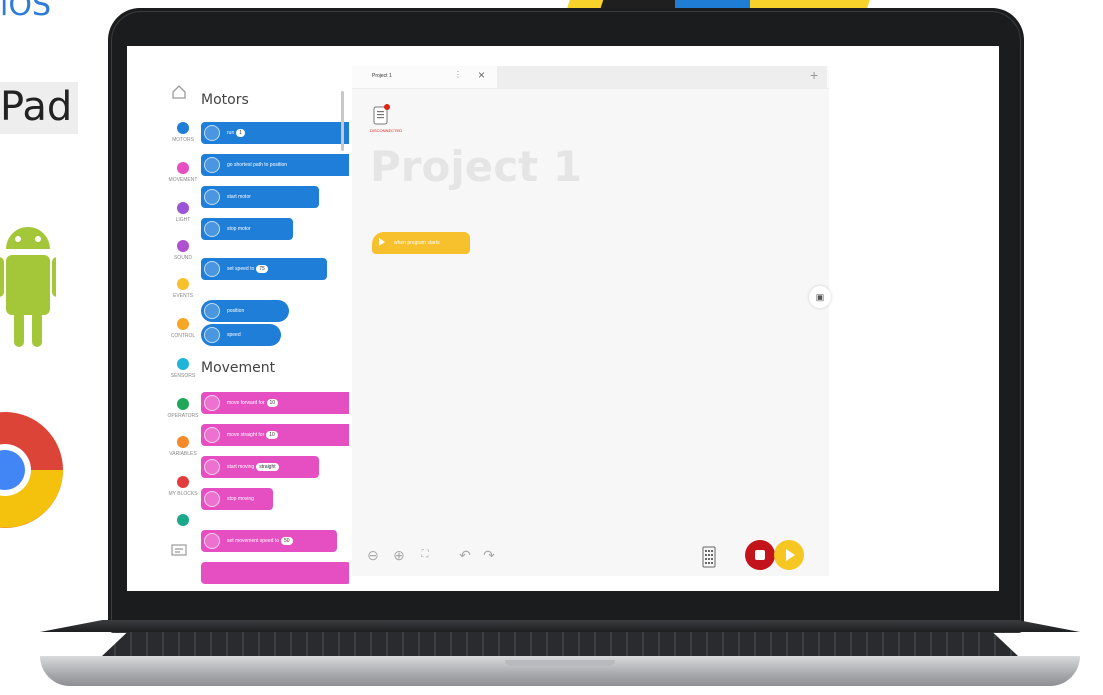  What do you see at coordinates (814, 75) in the screenshot?
I see `add-tab-icon: +` at bounding box center [814, 75].